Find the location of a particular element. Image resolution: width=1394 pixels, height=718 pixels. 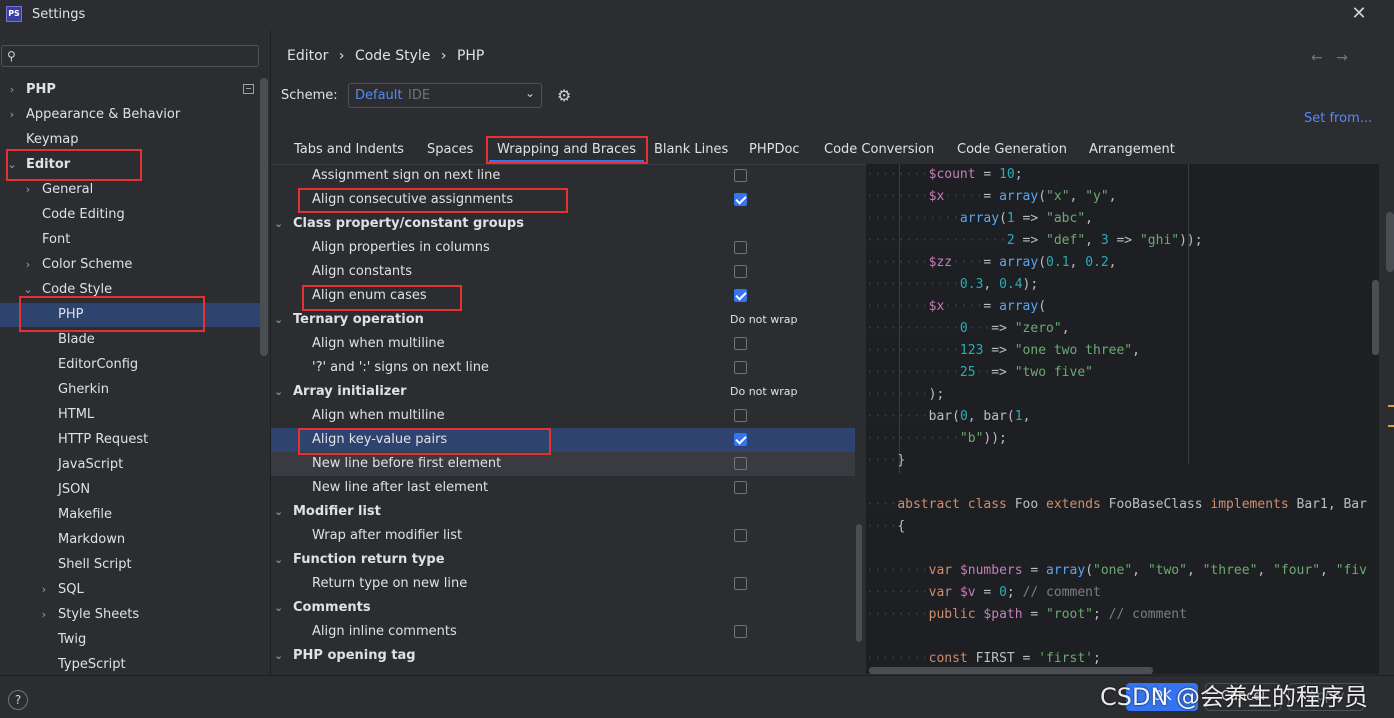

option-group-php-opening-tag: ⌄ PHP opening tag is located at coordinates (563, 656).